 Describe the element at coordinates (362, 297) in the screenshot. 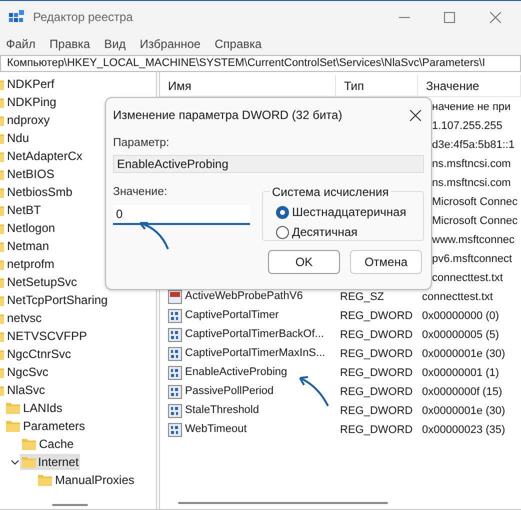

I see `value-type: REG_SZ` at that location.